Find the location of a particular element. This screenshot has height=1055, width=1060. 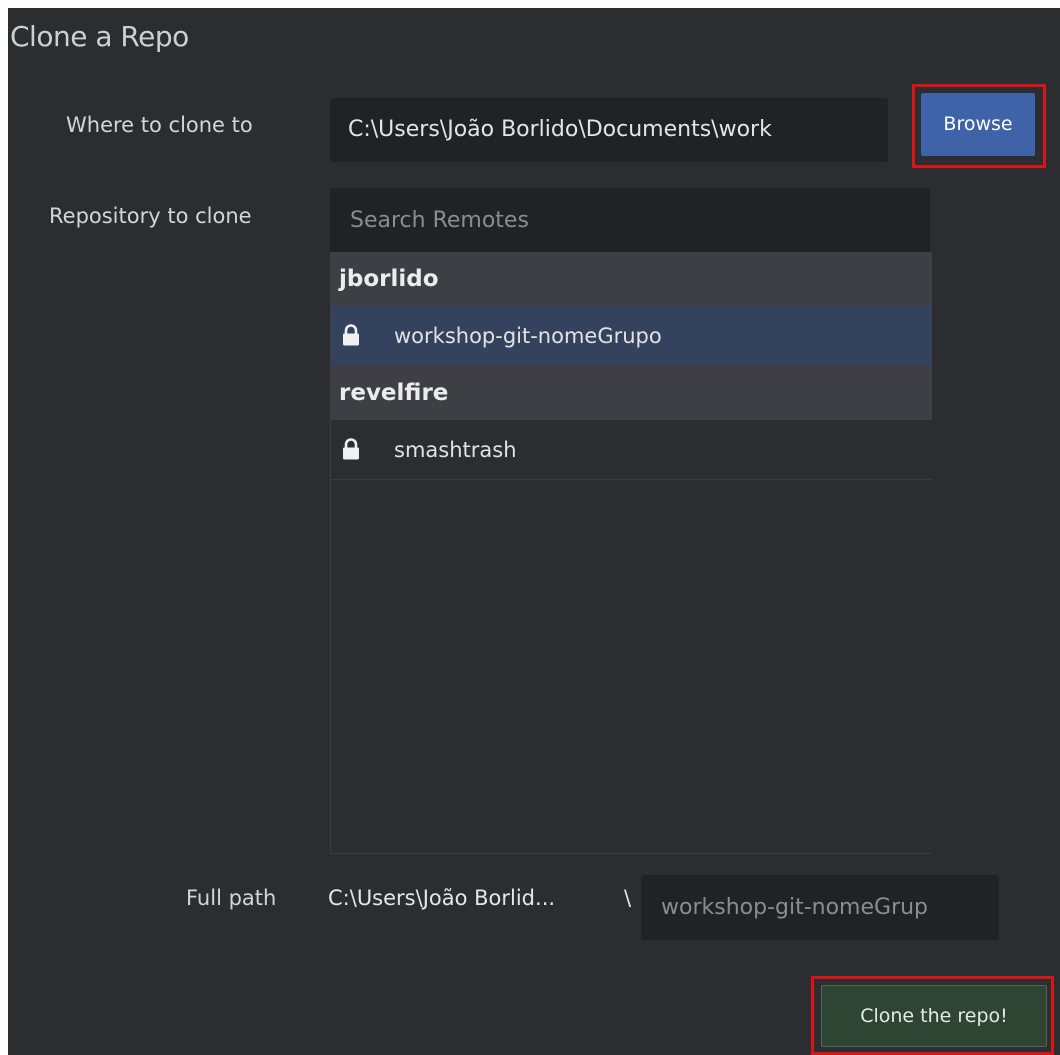

dialog-title: Clone a Repo is located at coordinates (99, 36).